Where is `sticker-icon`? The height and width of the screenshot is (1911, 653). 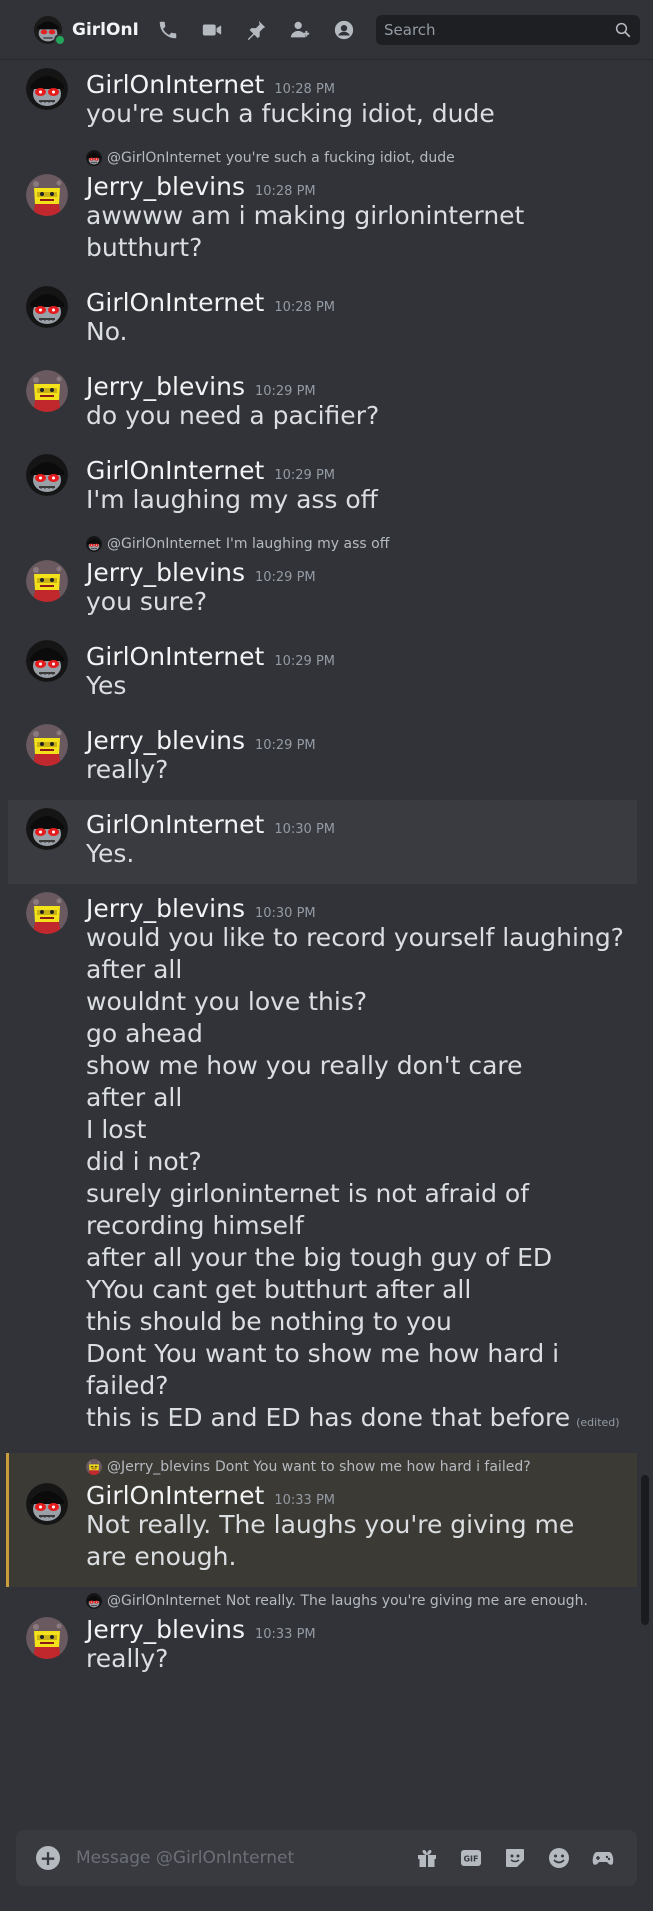
sticker-icon is located at coordinates (515, 1858).